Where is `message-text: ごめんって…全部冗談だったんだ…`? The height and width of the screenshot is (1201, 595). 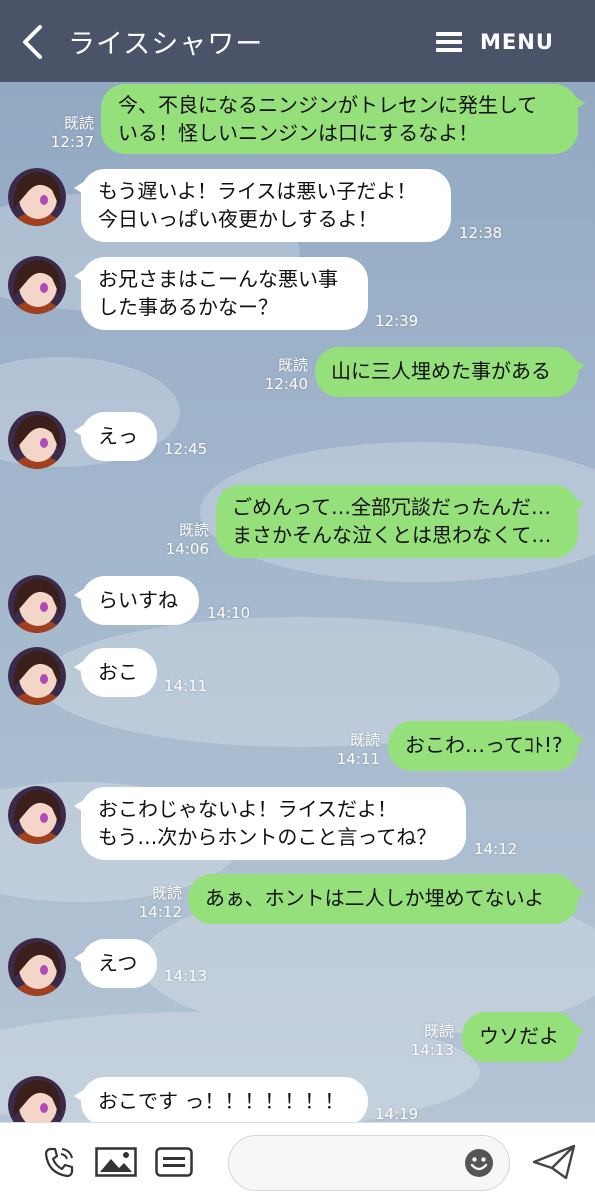 message-text: ごめんって…全部冗談だったんだ… is located at coordinates (391, 507).